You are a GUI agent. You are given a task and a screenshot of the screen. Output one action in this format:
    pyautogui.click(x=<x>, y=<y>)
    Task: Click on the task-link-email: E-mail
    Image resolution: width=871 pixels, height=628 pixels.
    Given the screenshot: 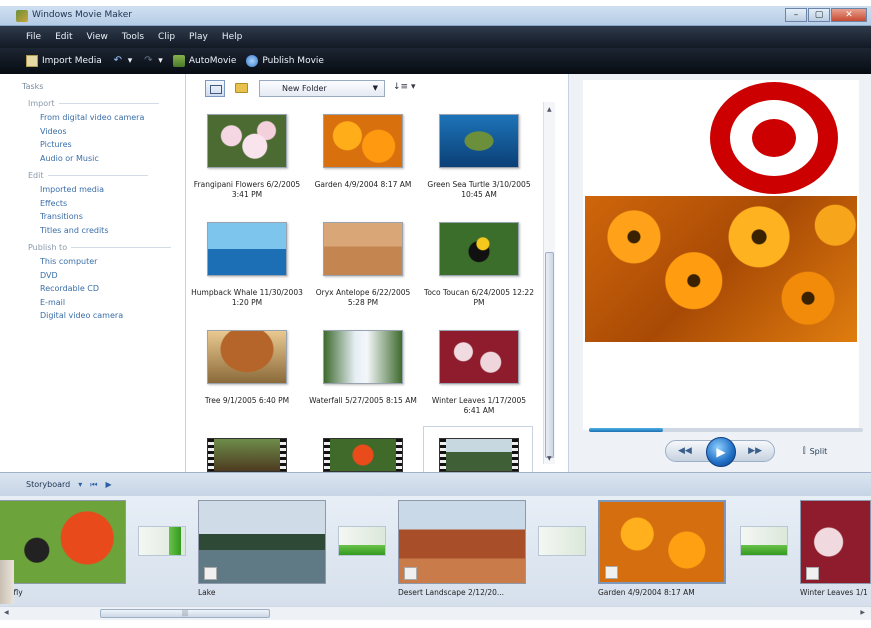 What is the action you would take?
    pyautogui.click(x=112, y=303)
    